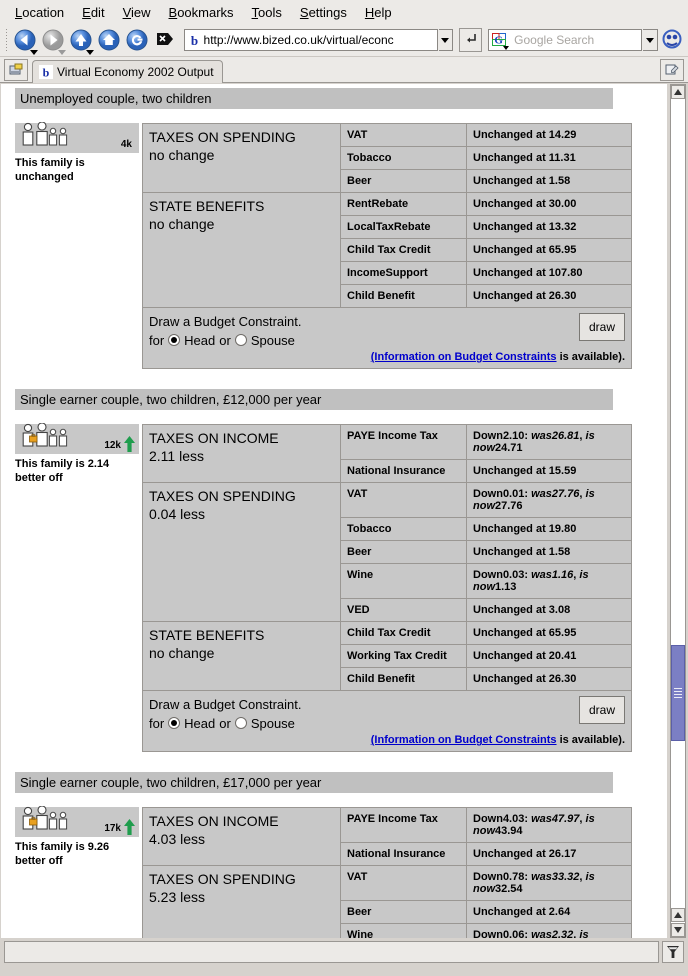  I want to click on reload-button, so click(137, 40).